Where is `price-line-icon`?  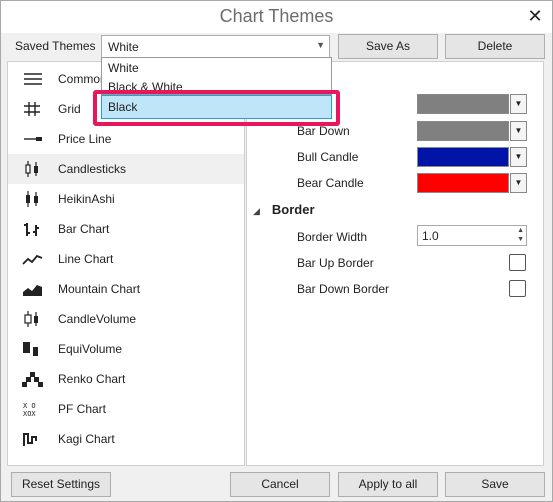 price-line-icon is located at coordinates (33, 139).